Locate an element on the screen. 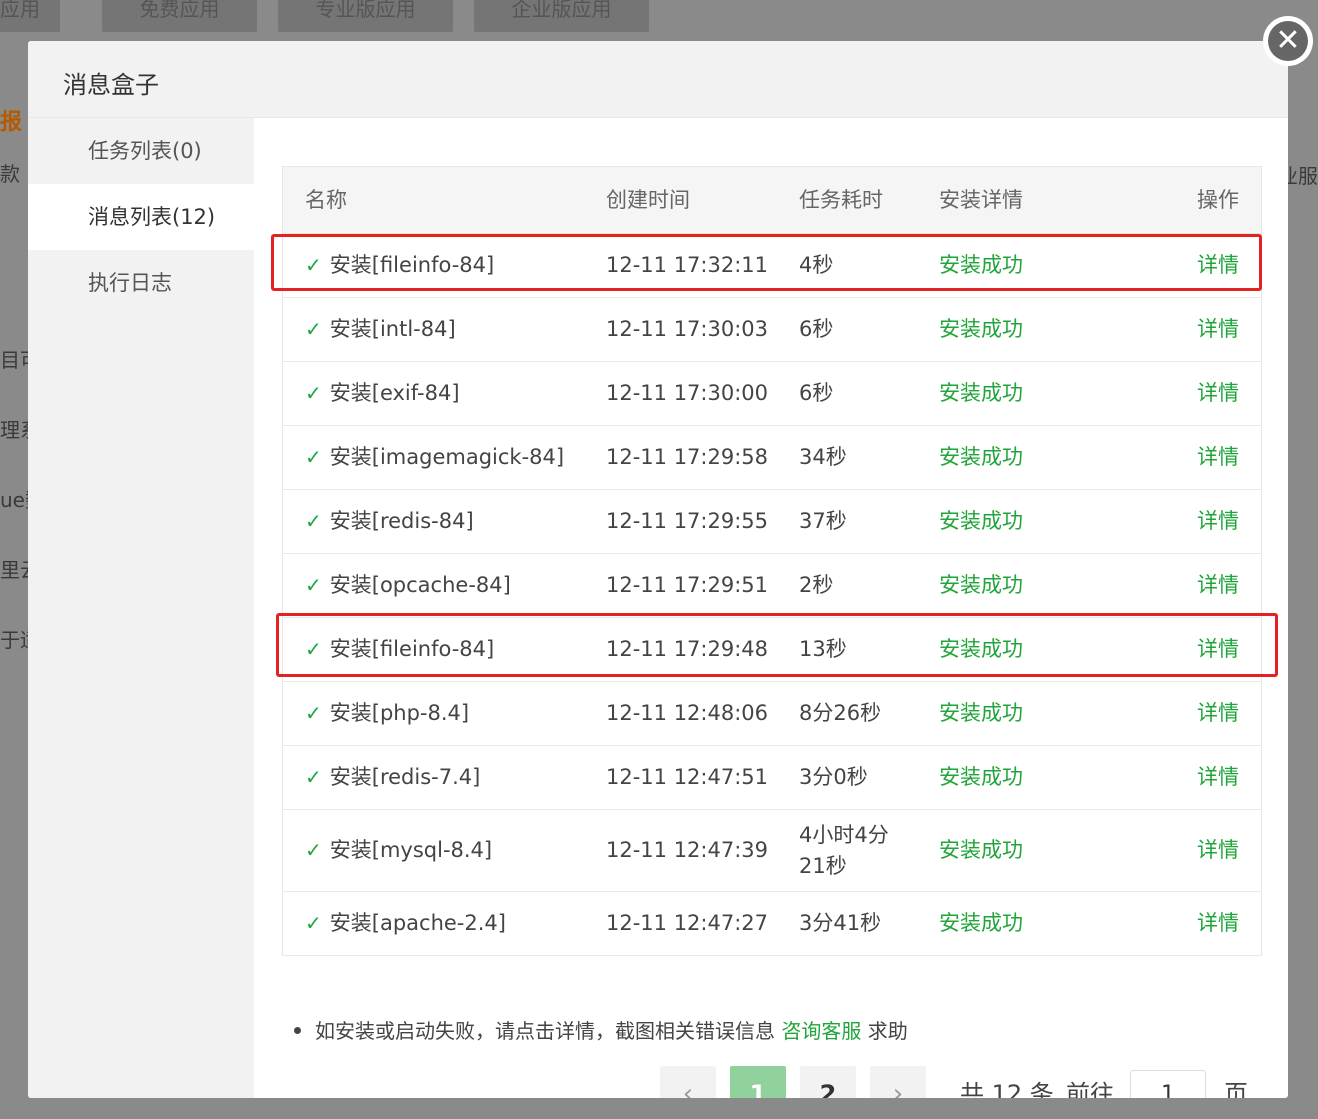  page-button-1: 1 is located at coordinates (758, 1082).